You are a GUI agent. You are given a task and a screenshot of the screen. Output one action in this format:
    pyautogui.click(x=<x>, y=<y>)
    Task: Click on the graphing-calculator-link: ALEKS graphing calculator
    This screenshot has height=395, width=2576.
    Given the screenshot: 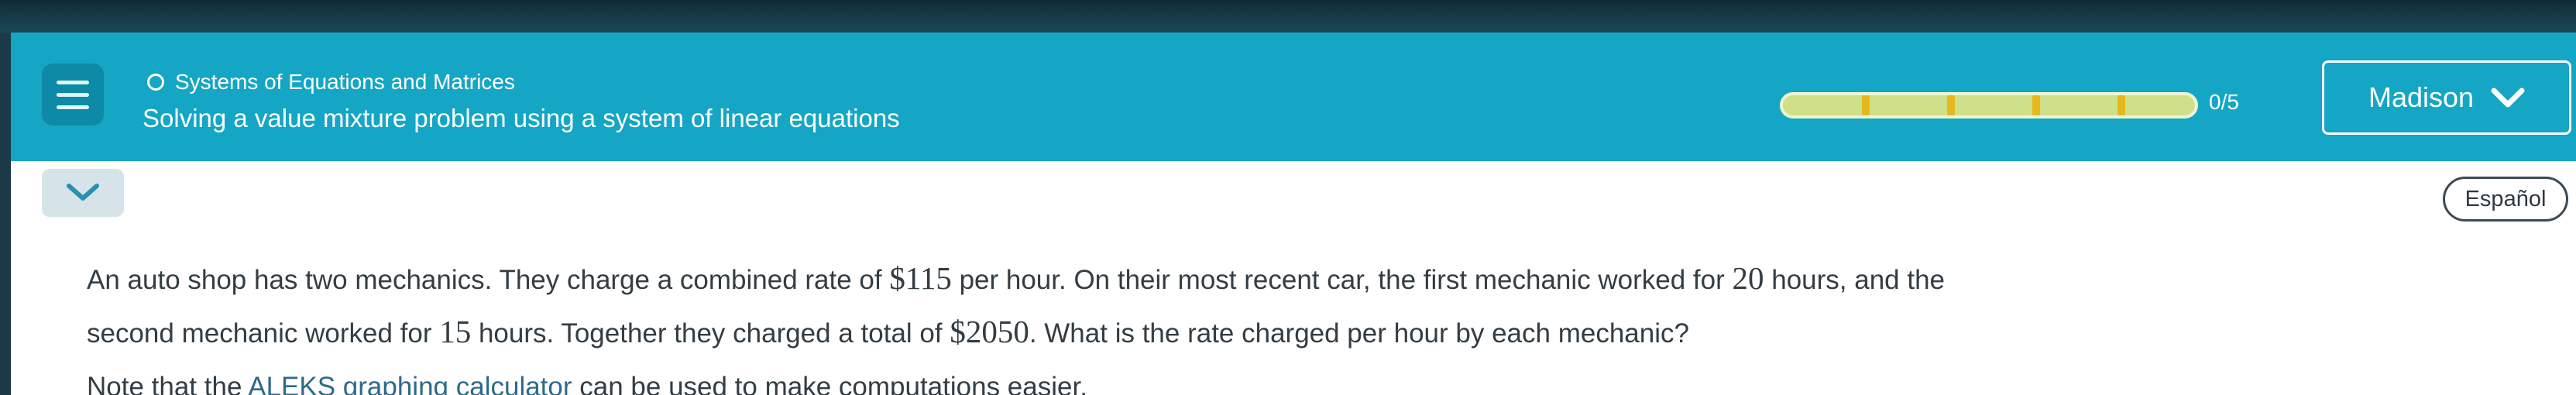 What is the action you would take?
    pyautogui.click(x=410, y=383)
    